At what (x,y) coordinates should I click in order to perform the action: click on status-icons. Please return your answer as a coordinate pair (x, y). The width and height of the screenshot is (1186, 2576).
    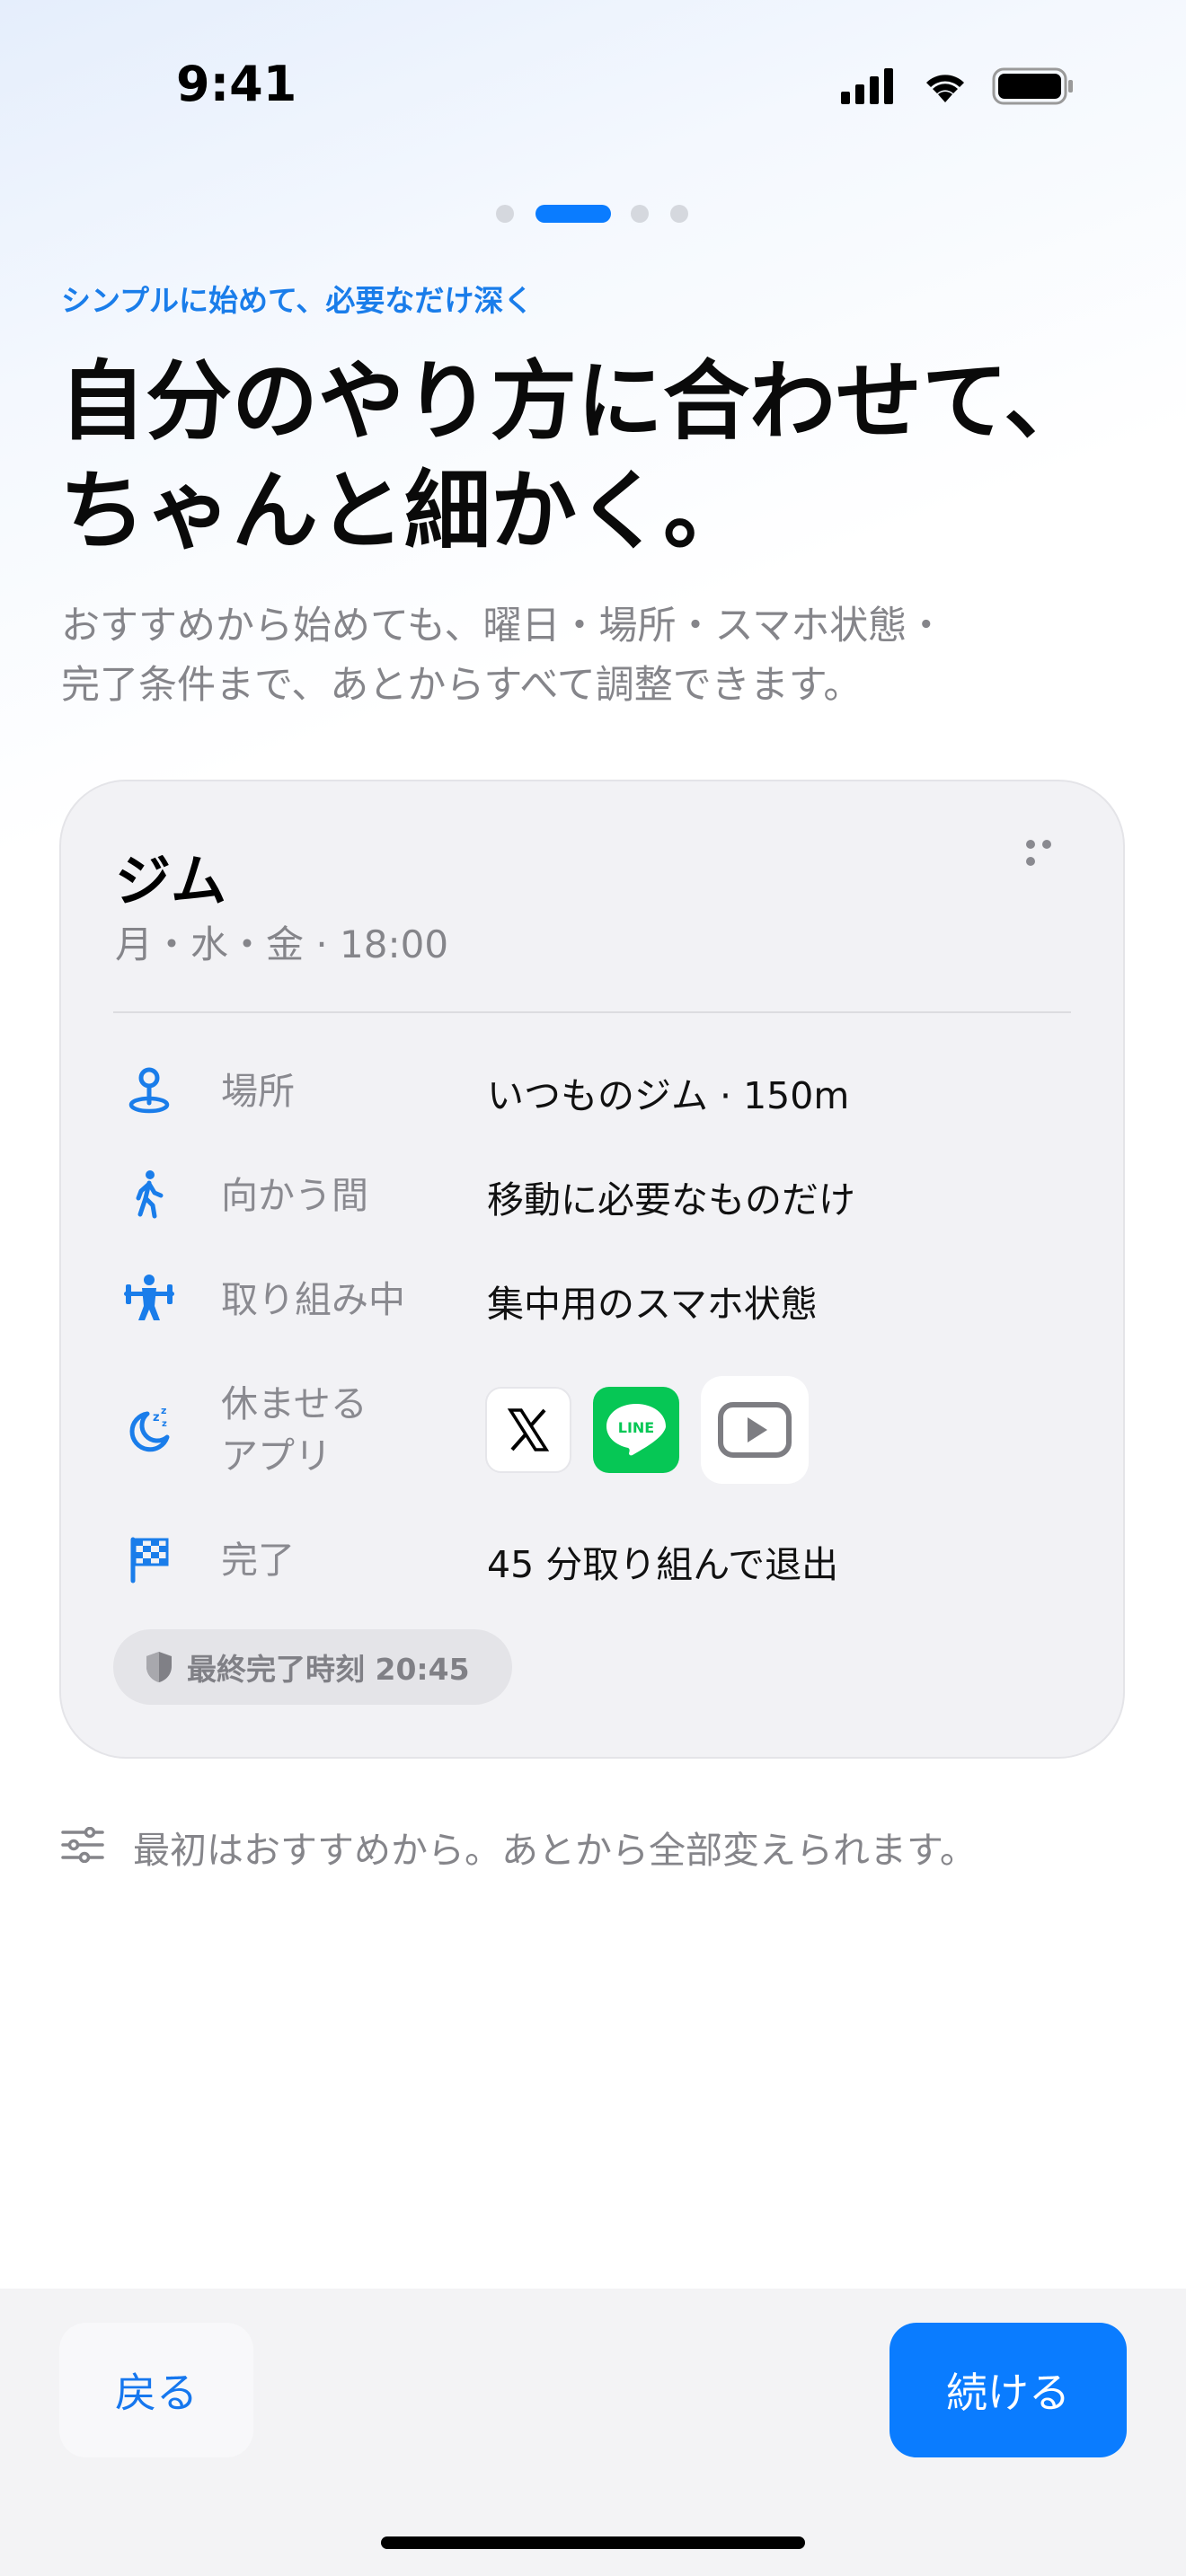
    Looking at the image, I should click on (958, 86).